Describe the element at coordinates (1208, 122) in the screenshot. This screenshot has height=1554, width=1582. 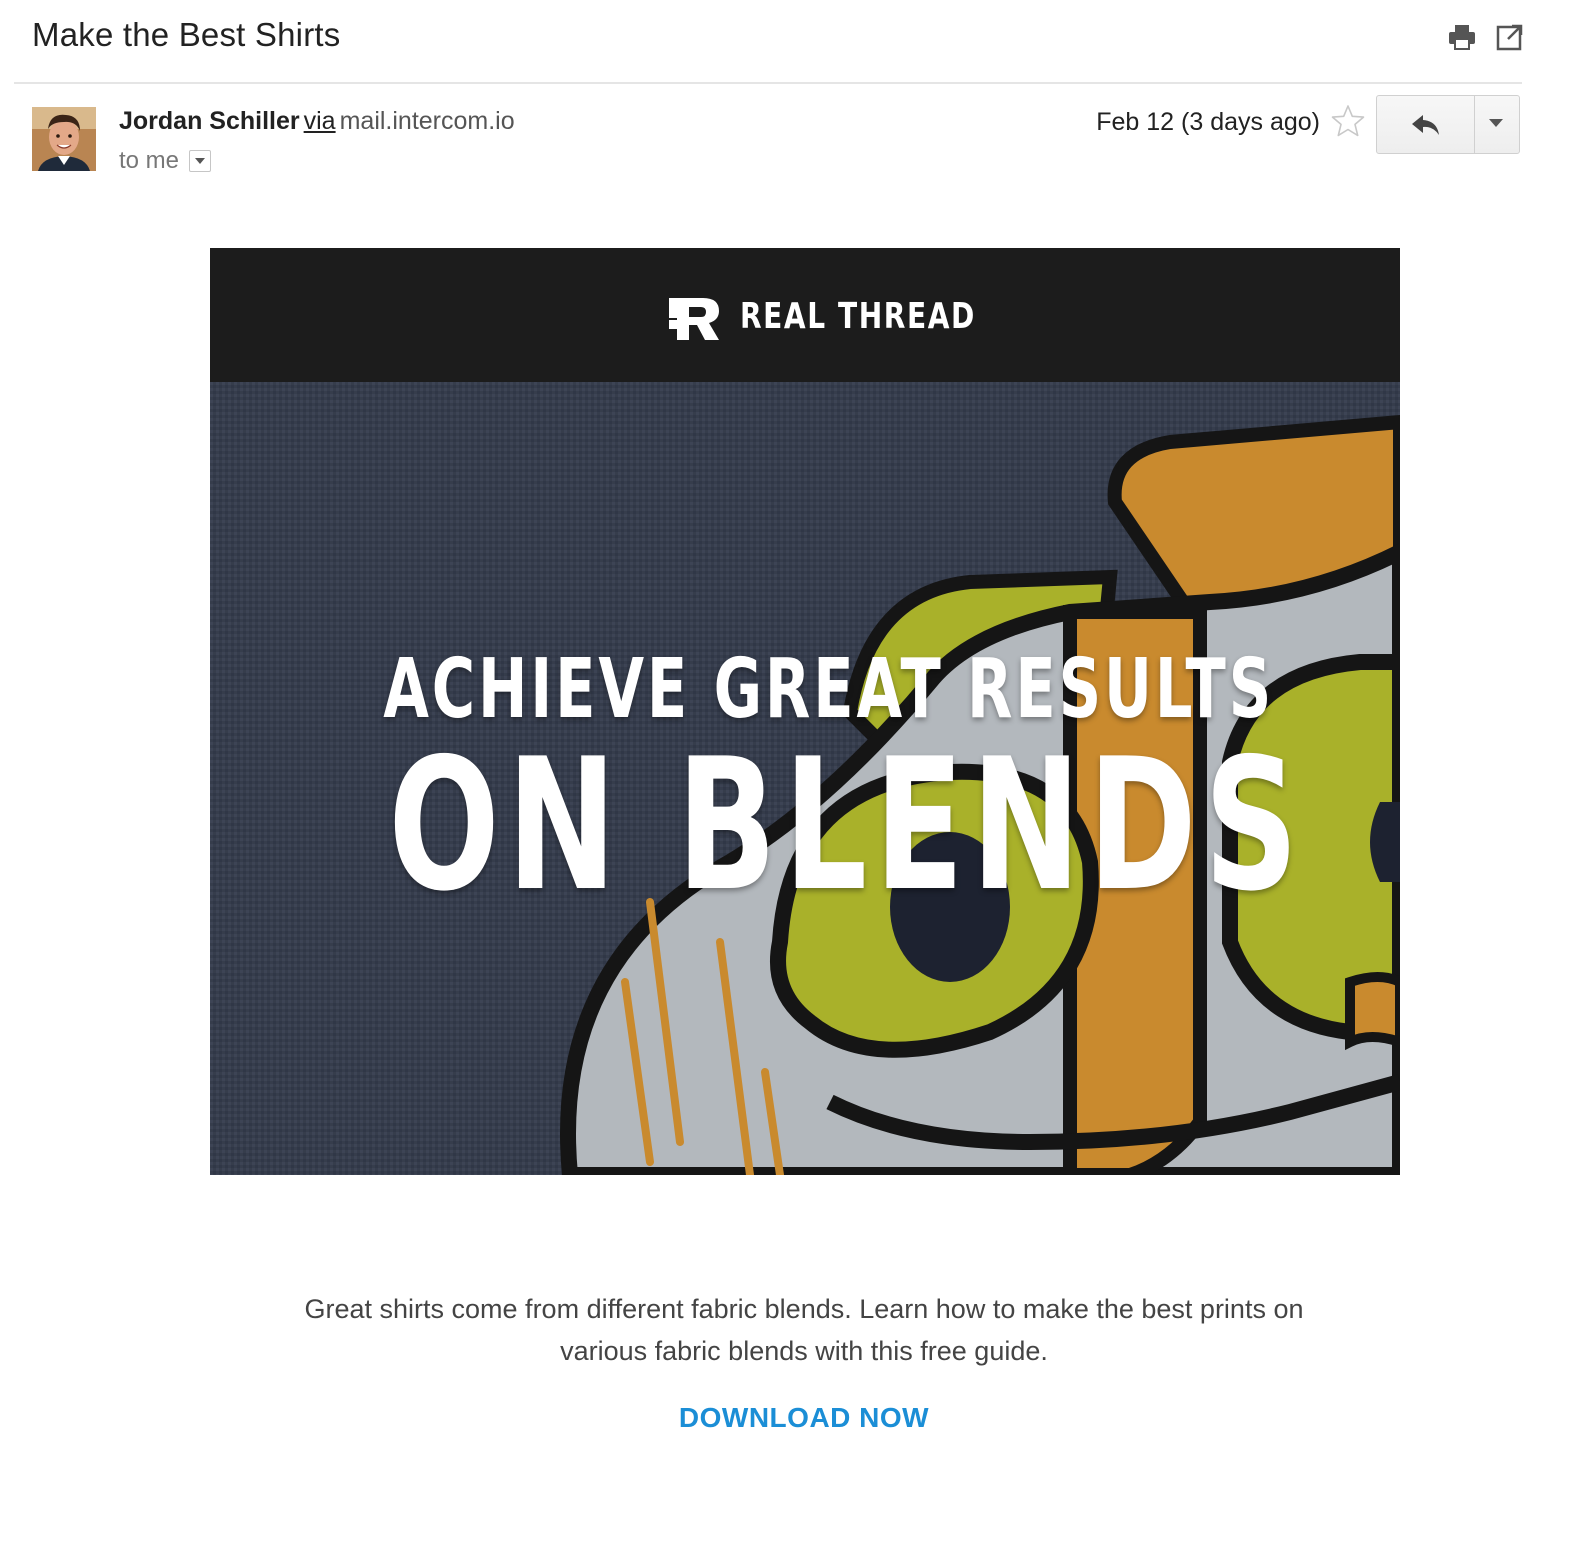
I see `email-date: Feb 12 (3 days ago)` at that location.